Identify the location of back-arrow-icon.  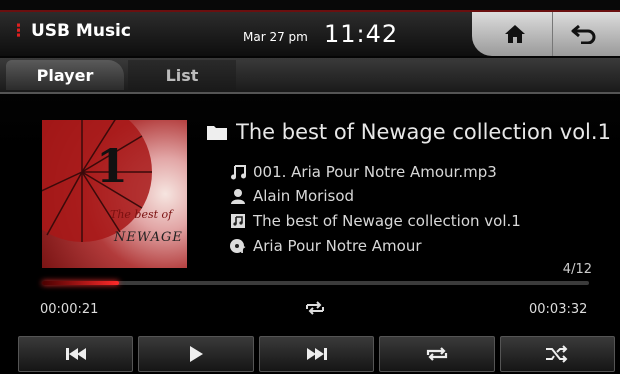
(583, 34).